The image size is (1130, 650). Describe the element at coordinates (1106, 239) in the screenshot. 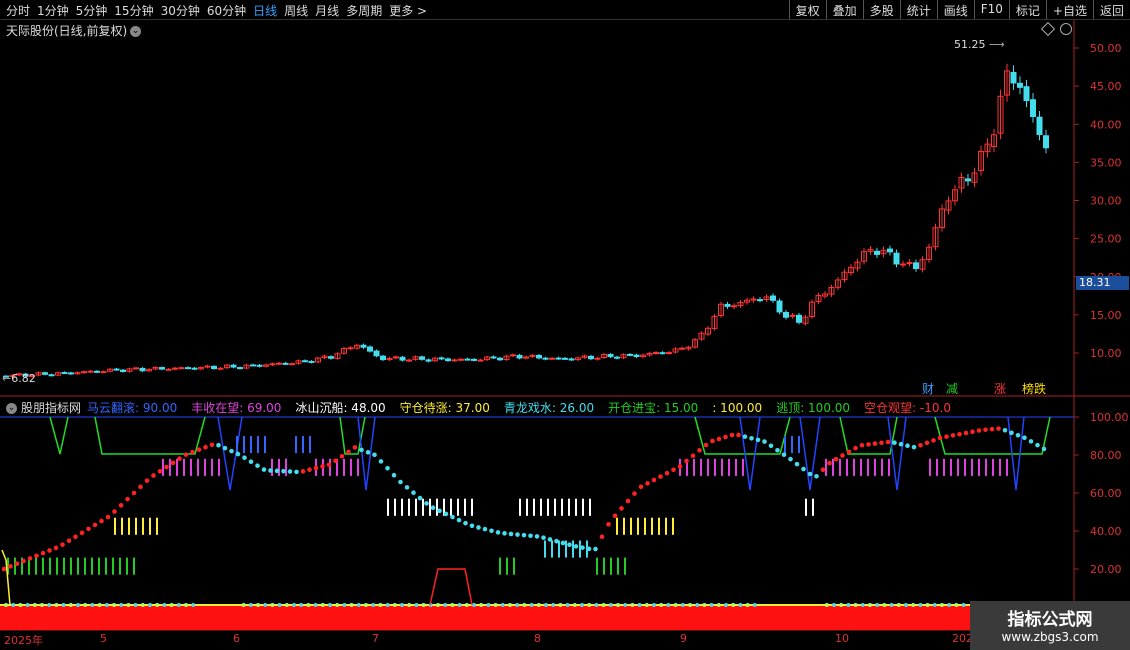

I see `y-tick-label: 25.00` at that location.